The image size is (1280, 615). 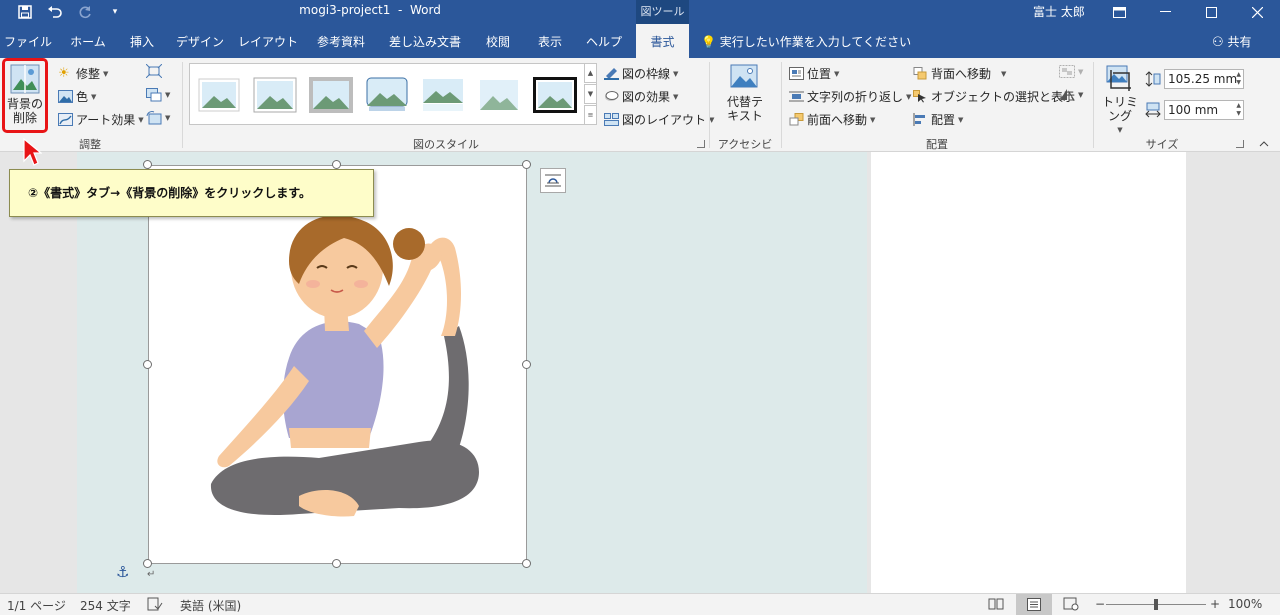 What do you see at coordinates (122, 572) in the screenshot?
I see `anchor-icon: ⚓` at bounding box center [122, 572].